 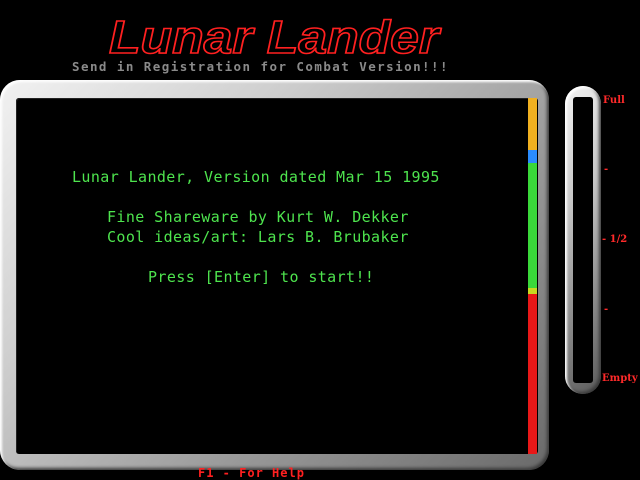 What do you see at coordinates (261, 277) in the screenshot?
I see `press-enter-prompt: Press [Enter] to start!!` at bounding box center [261, 277].